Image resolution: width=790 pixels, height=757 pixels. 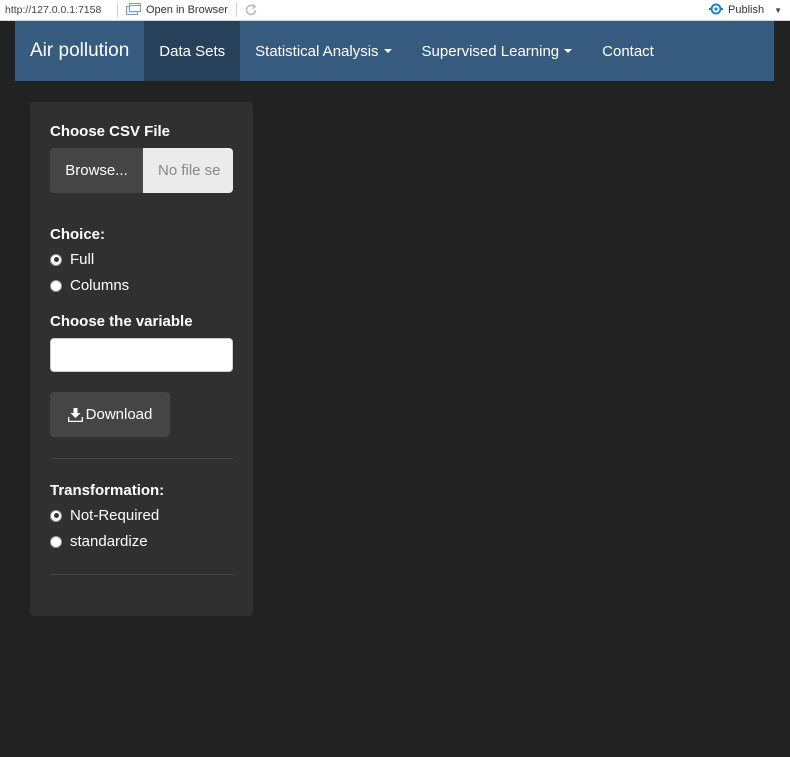 What do you see at coordinates (78, 234) in the screenshot?
I see `choice-label: Choice:` at bounding box center [78, 234].